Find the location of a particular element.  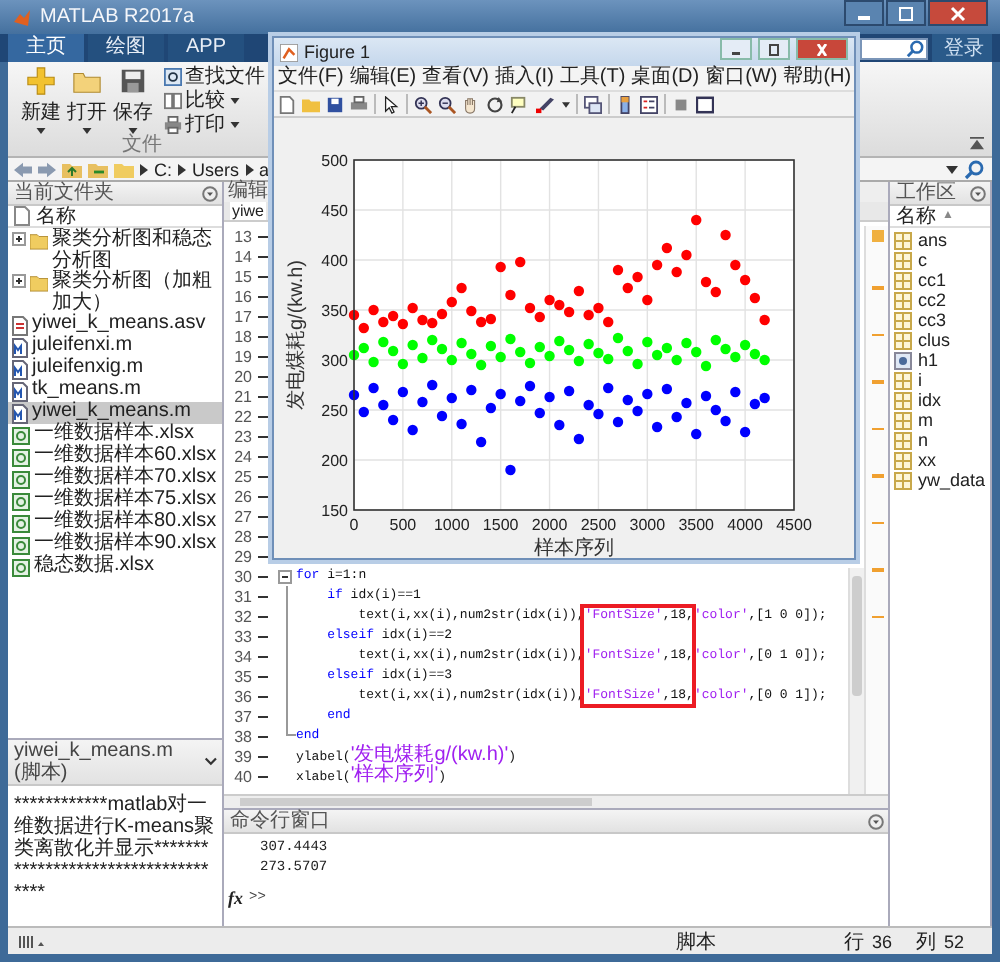

menu-item: 查看(V) is located at coordinates (455, 78).